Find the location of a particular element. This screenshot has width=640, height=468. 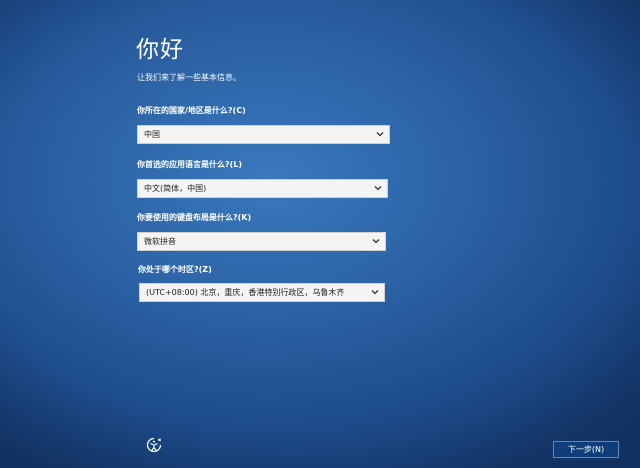

country-select: 中国 is located at coordinates (263, 134).